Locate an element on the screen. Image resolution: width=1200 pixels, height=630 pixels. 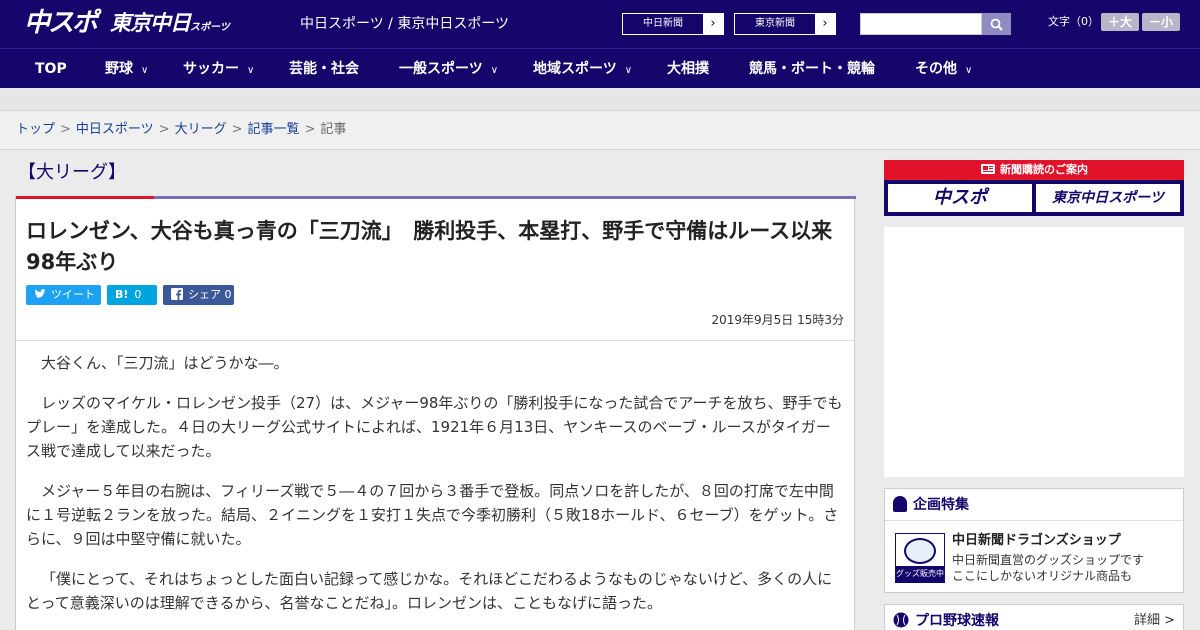
font-smaller-button: －小 is located at coordinates (1161, 22).